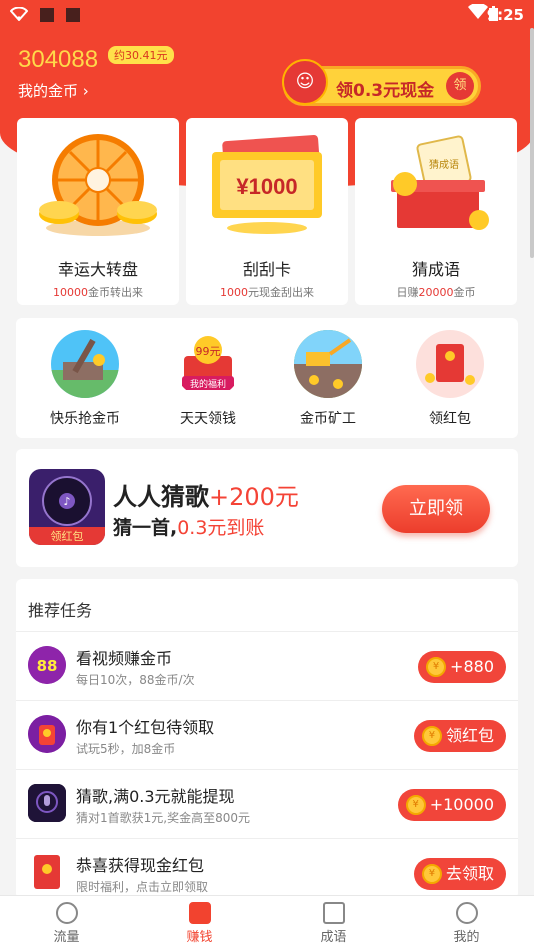 This screenshot has height=949, width=534. I want to click on shortcut-red-packet: 领红包, so click(450, 379).